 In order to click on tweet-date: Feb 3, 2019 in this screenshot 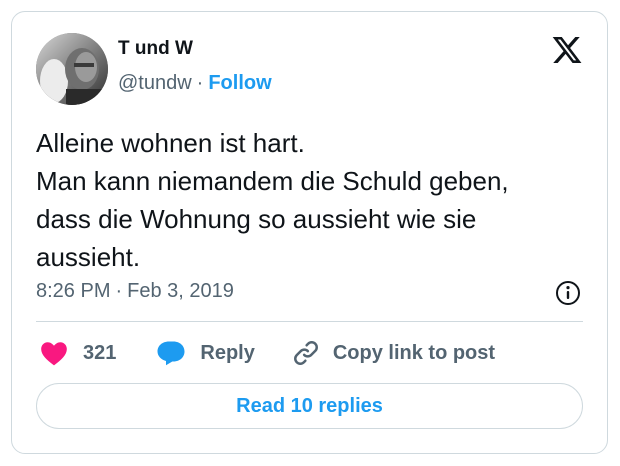, I will do `click(180, 291)`.